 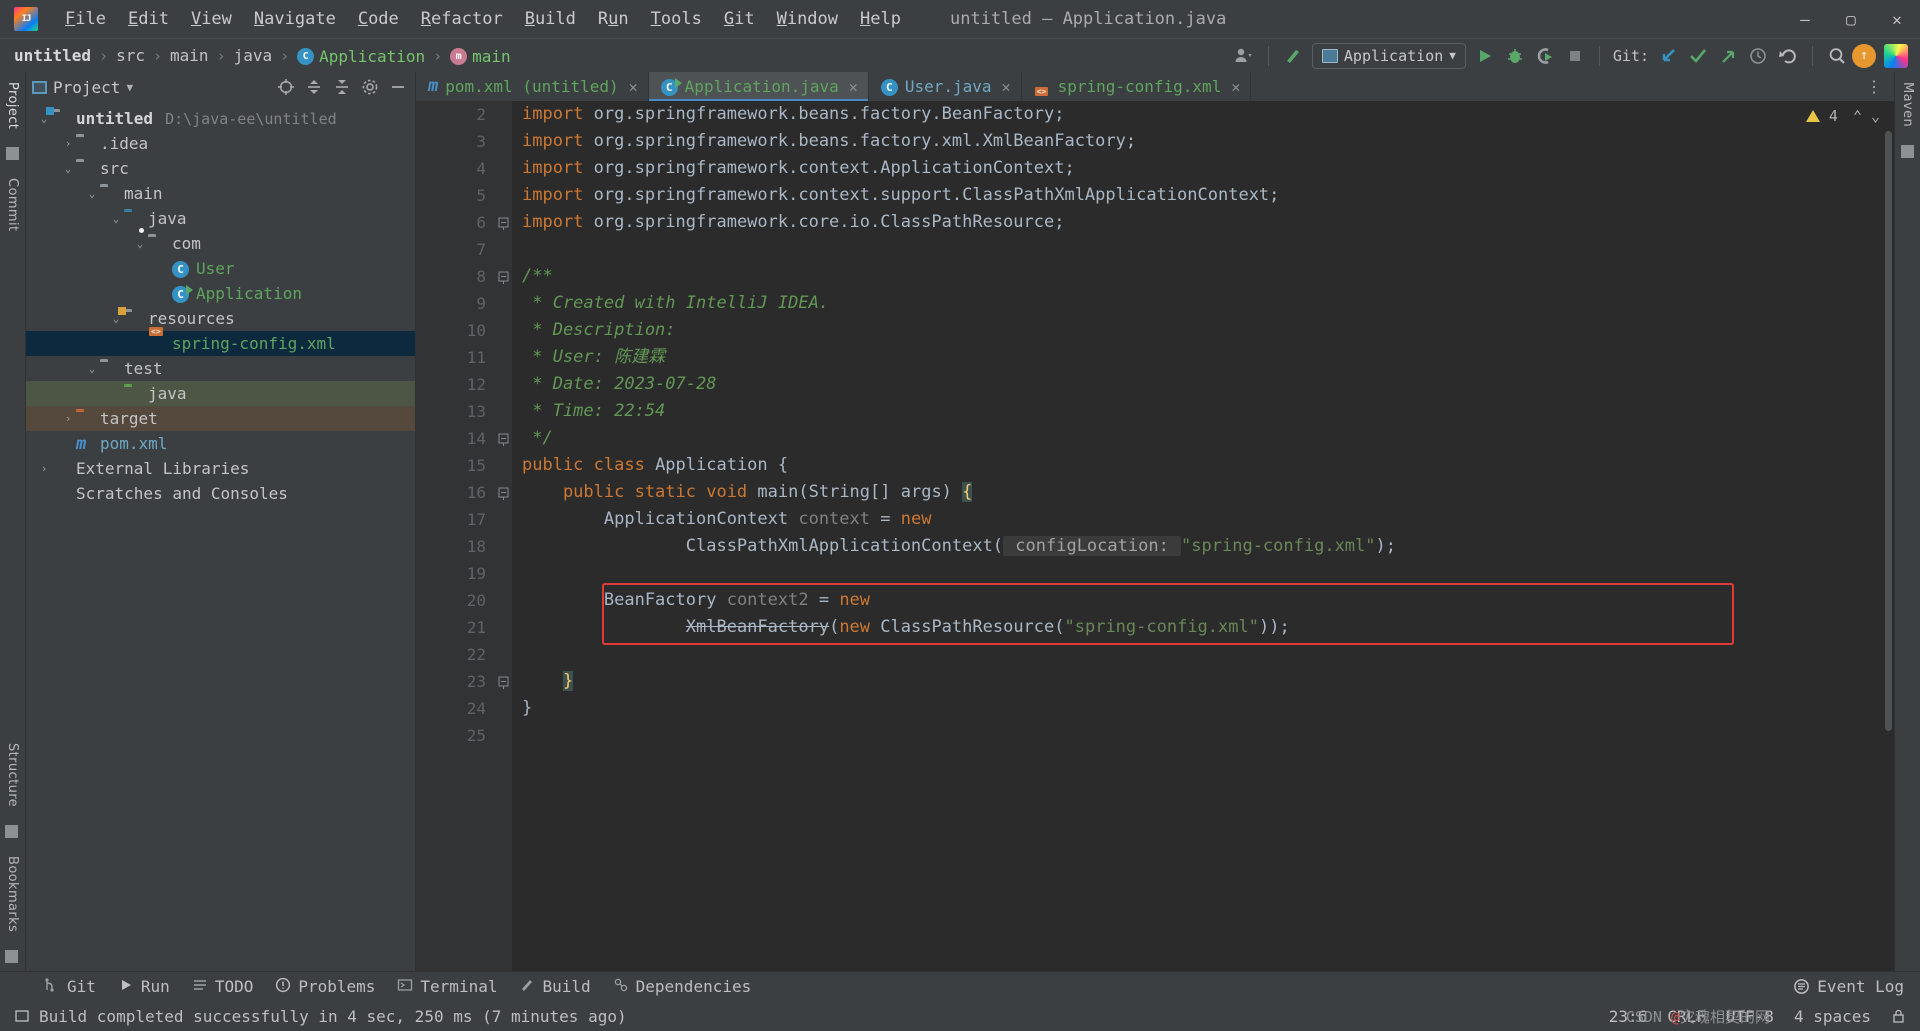 What do you see at coordinates (220, 493) in the screenshot?
I see `tree-node-scratches-and-consoles: Scratches and Consoles` at bounding box center [220, 493].